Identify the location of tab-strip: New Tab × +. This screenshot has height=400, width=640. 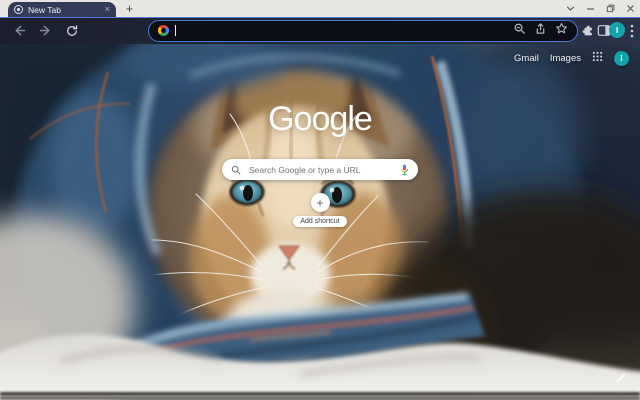
(320, 8).